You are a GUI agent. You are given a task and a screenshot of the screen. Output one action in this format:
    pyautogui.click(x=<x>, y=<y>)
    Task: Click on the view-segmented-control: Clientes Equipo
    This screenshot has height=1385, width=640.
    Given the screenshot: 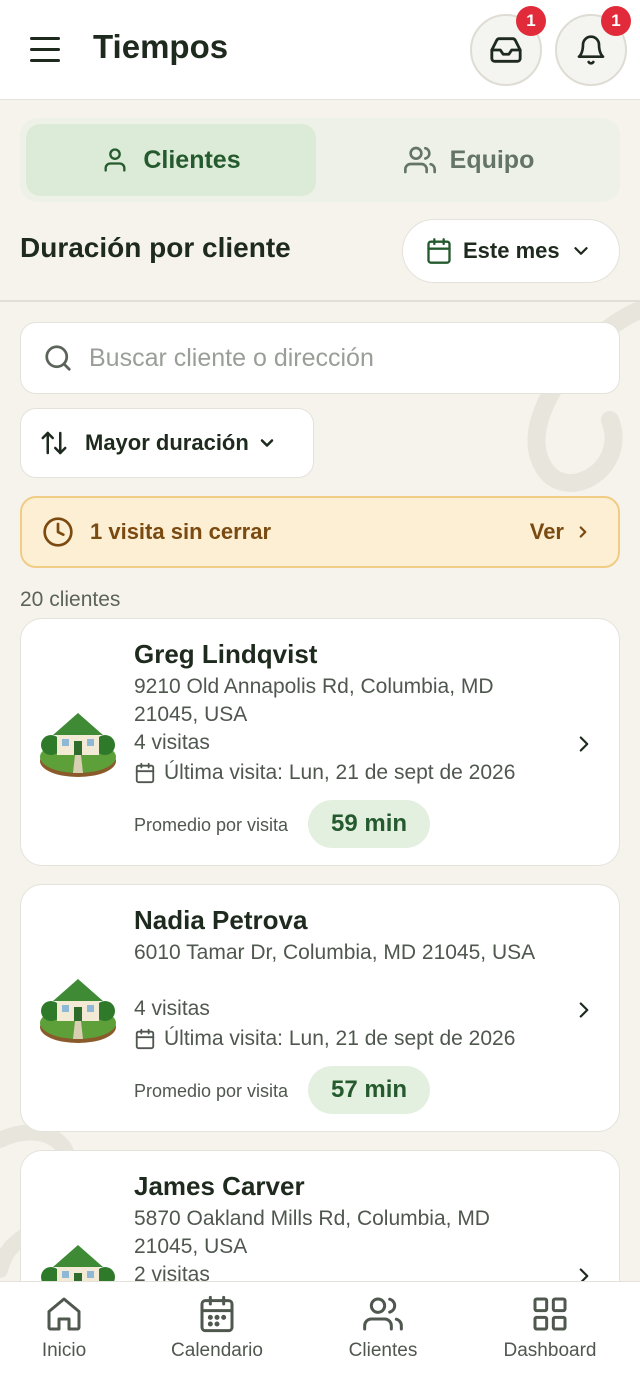 What is the action you would take?
    pyautogui.click(x=320, y=160)
    